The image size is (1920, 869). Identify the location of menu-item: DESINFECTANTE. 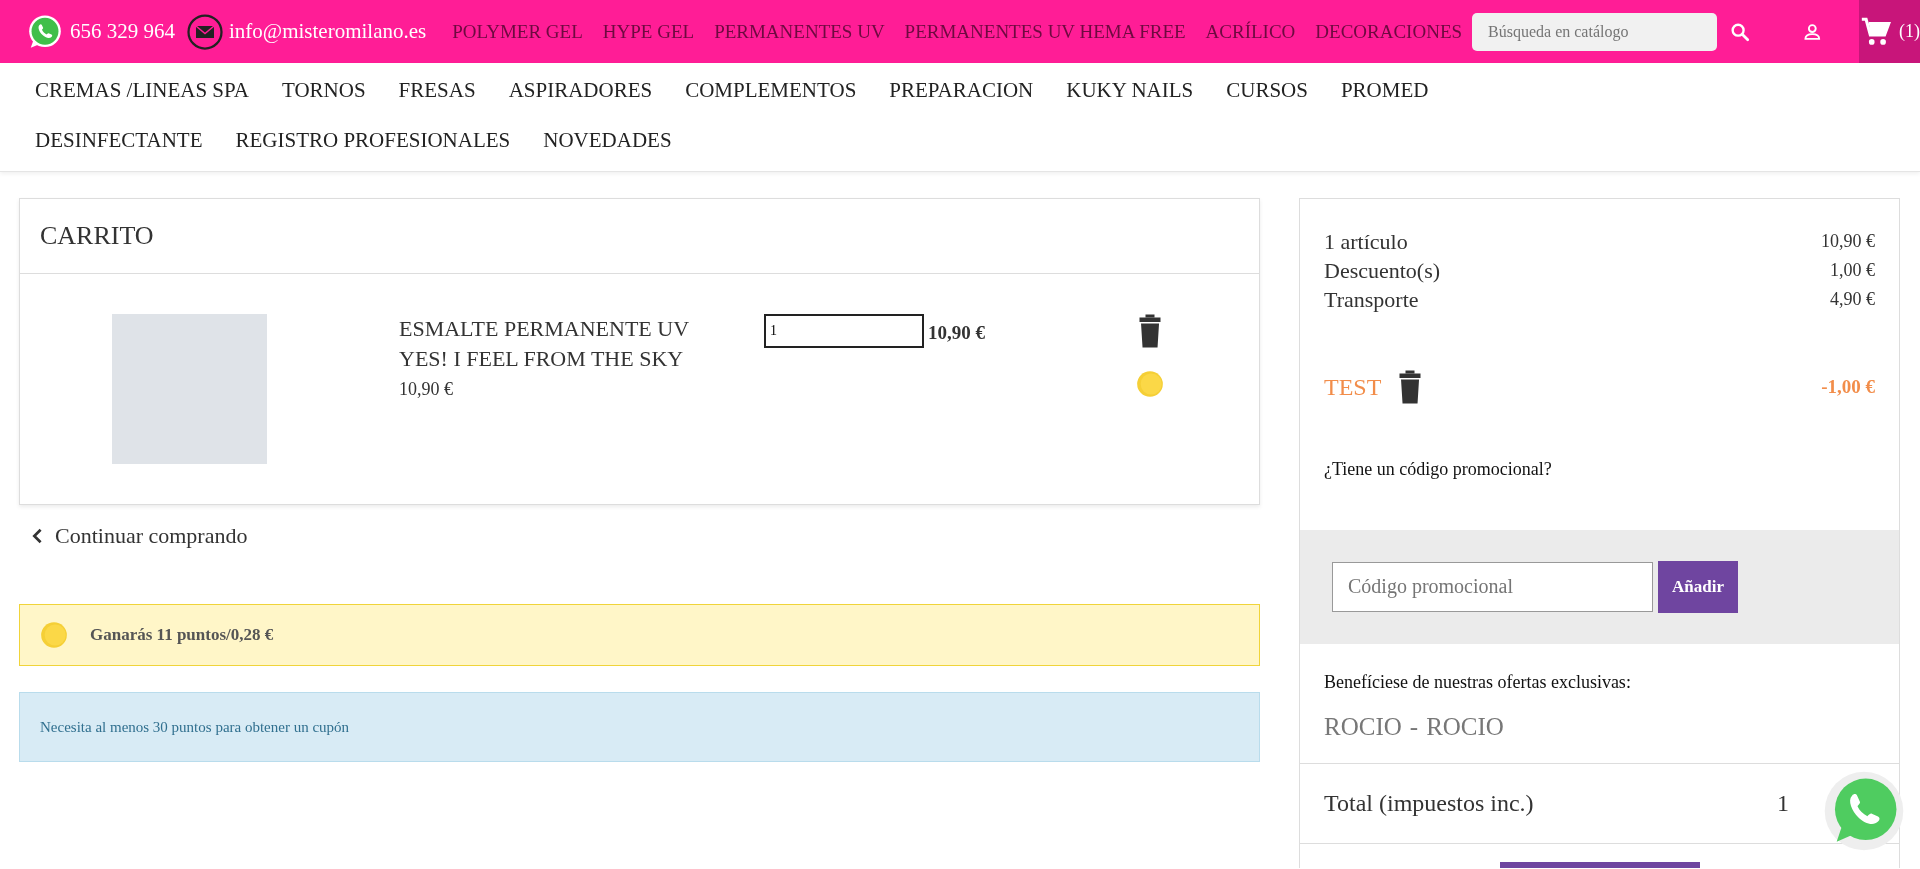
(119, 140).